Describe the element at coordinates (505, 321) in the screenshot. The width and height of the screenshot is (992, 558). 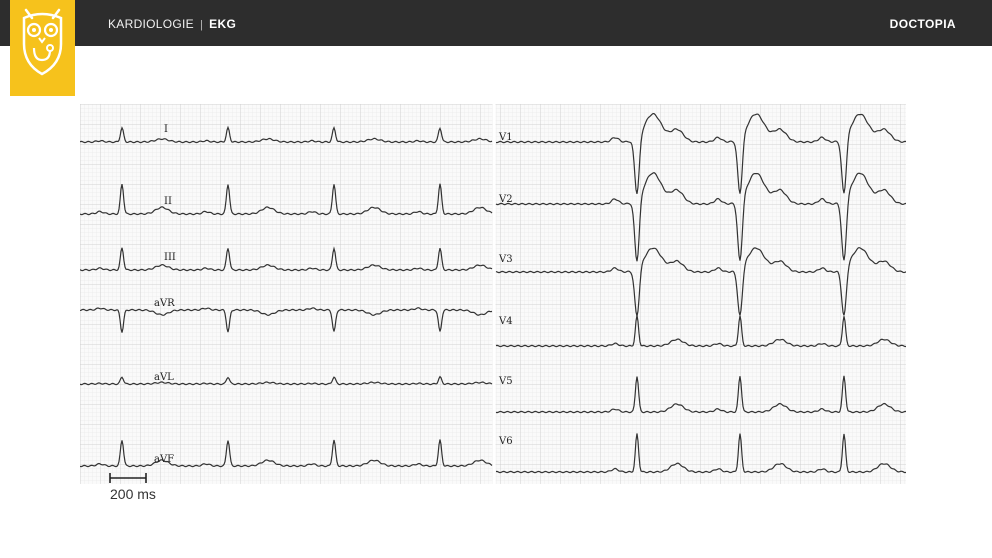
I see `lead-label-v4: V4` at that location.